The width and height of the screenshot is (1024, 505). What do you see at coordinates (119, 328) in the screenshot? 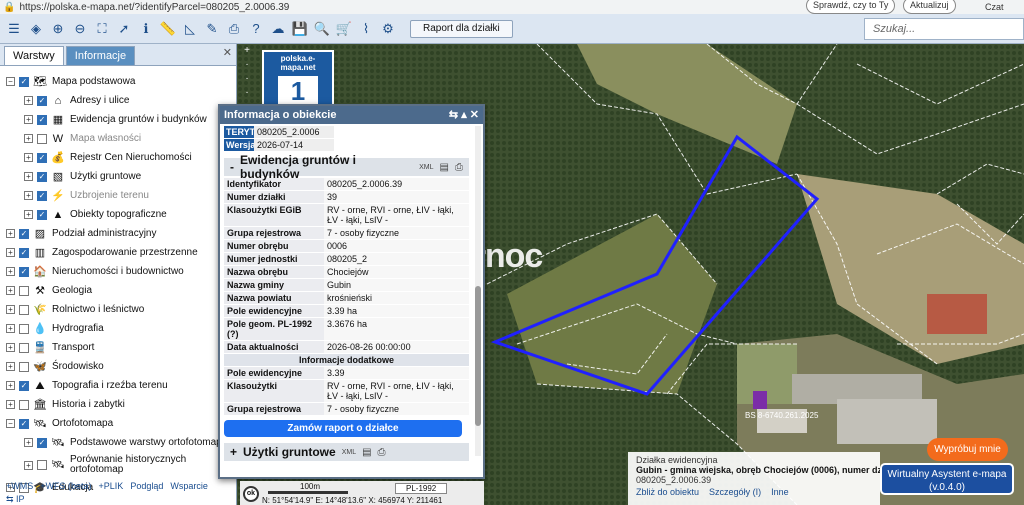
I see `layer-item: + 💧 Hydrografia` at bounding box center [119, 328].